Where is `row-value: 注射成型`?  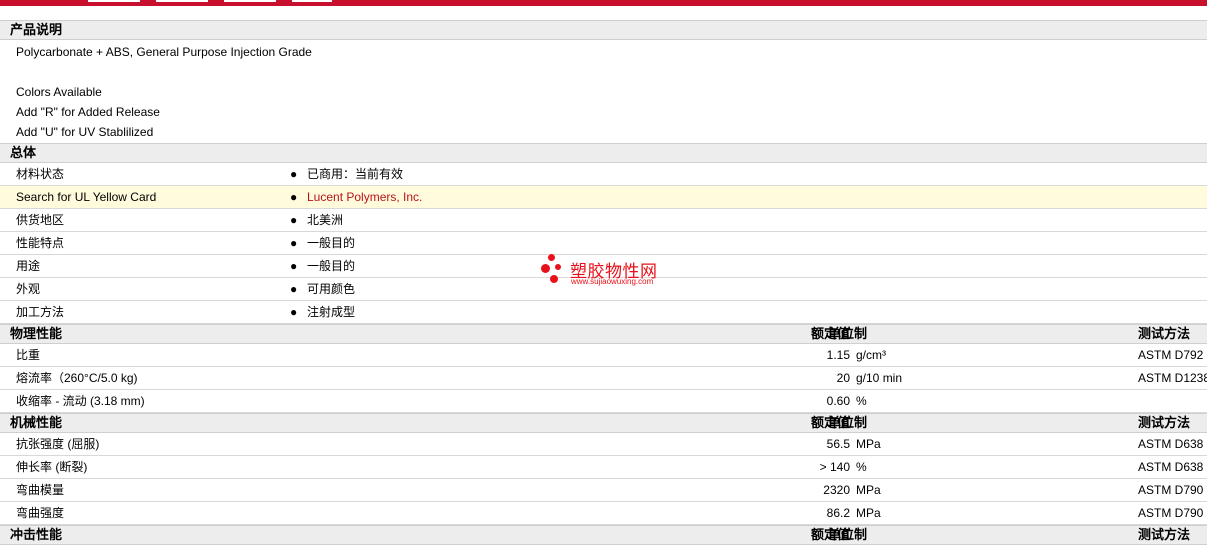
row-value: 注射成型 is located at coordinates (331, 312).